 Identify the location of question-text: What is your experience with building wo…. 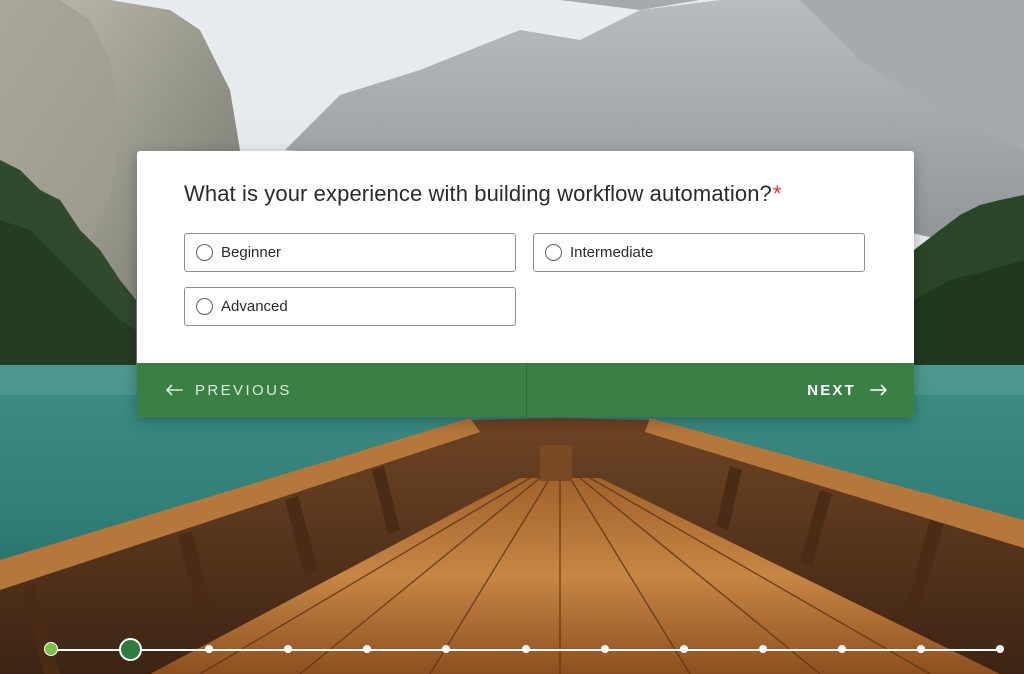
(478, 193).